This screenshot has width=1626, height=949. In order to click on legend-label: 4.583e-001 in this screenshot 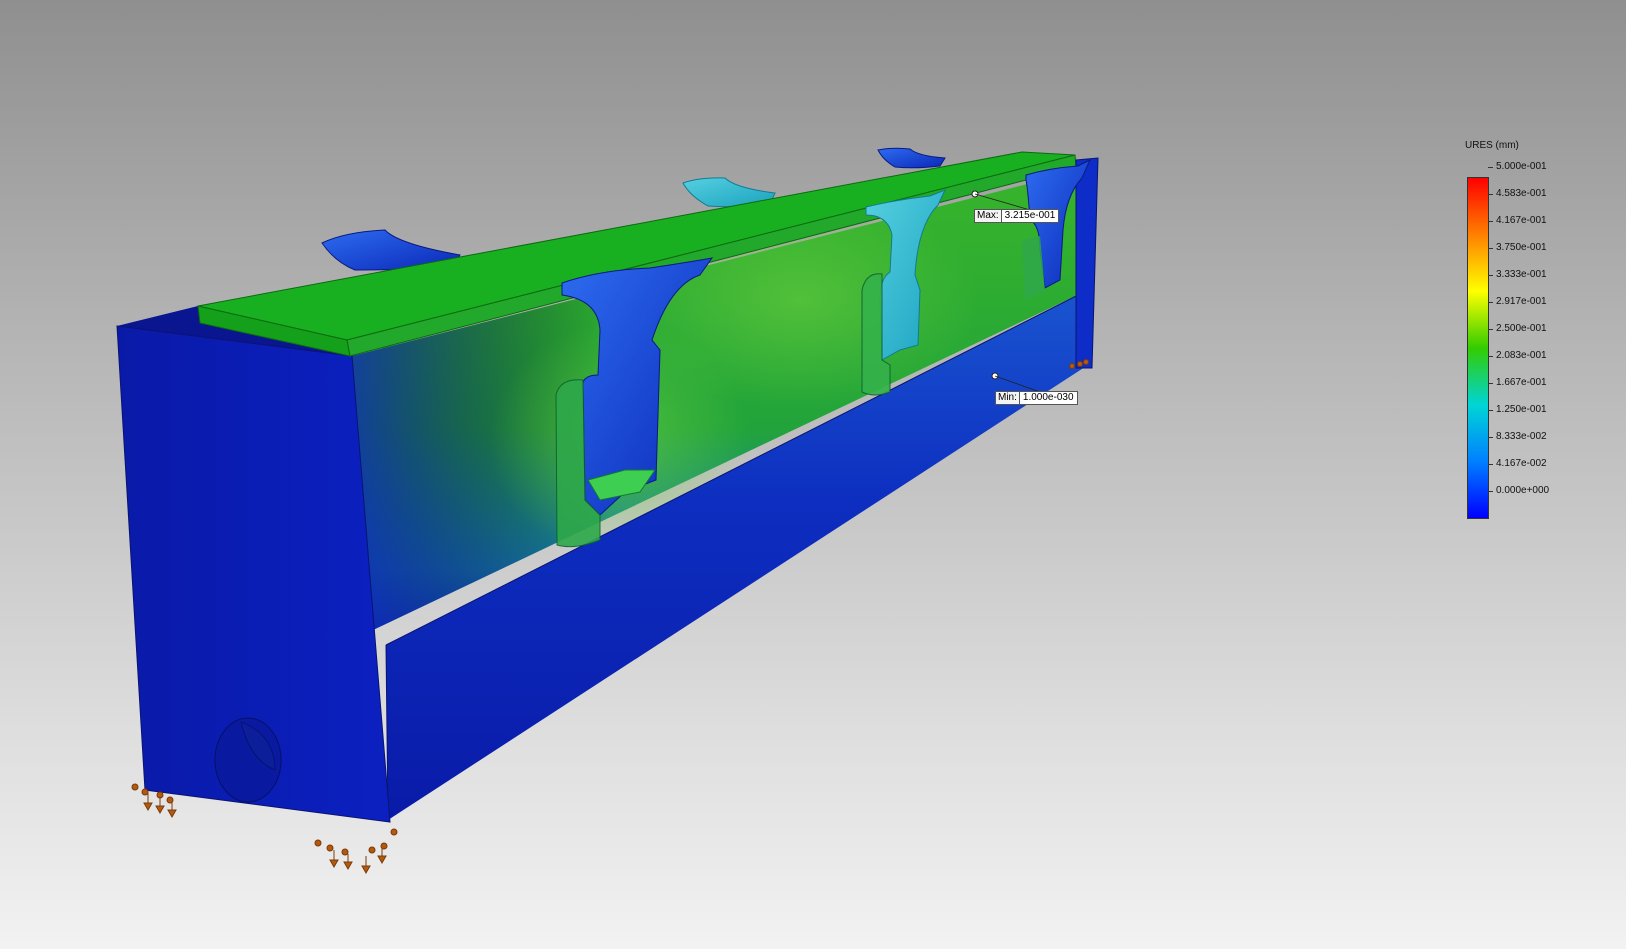, I will do `click(1521, 193)`.